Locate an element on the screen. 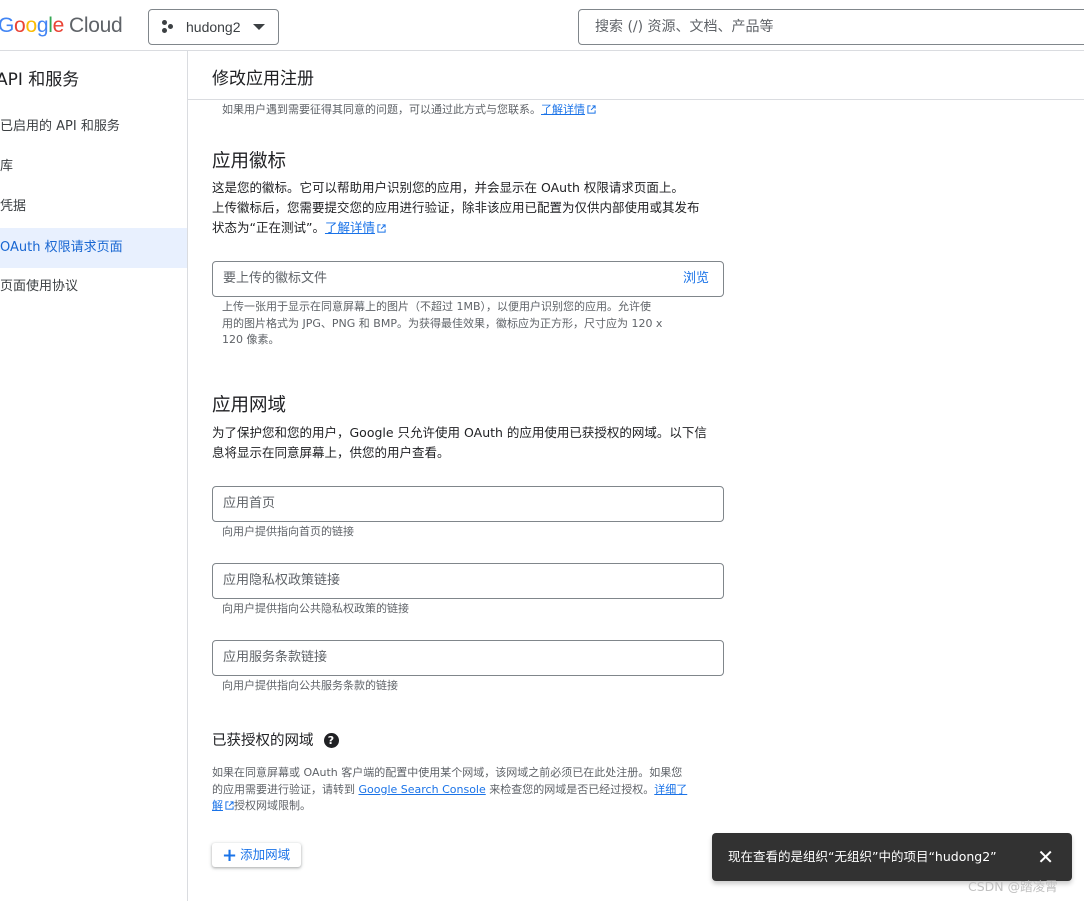 The height and width of the screenshot is (901, 1084). sidebar-title: API 和服务 is located at coordinates (40, 80).